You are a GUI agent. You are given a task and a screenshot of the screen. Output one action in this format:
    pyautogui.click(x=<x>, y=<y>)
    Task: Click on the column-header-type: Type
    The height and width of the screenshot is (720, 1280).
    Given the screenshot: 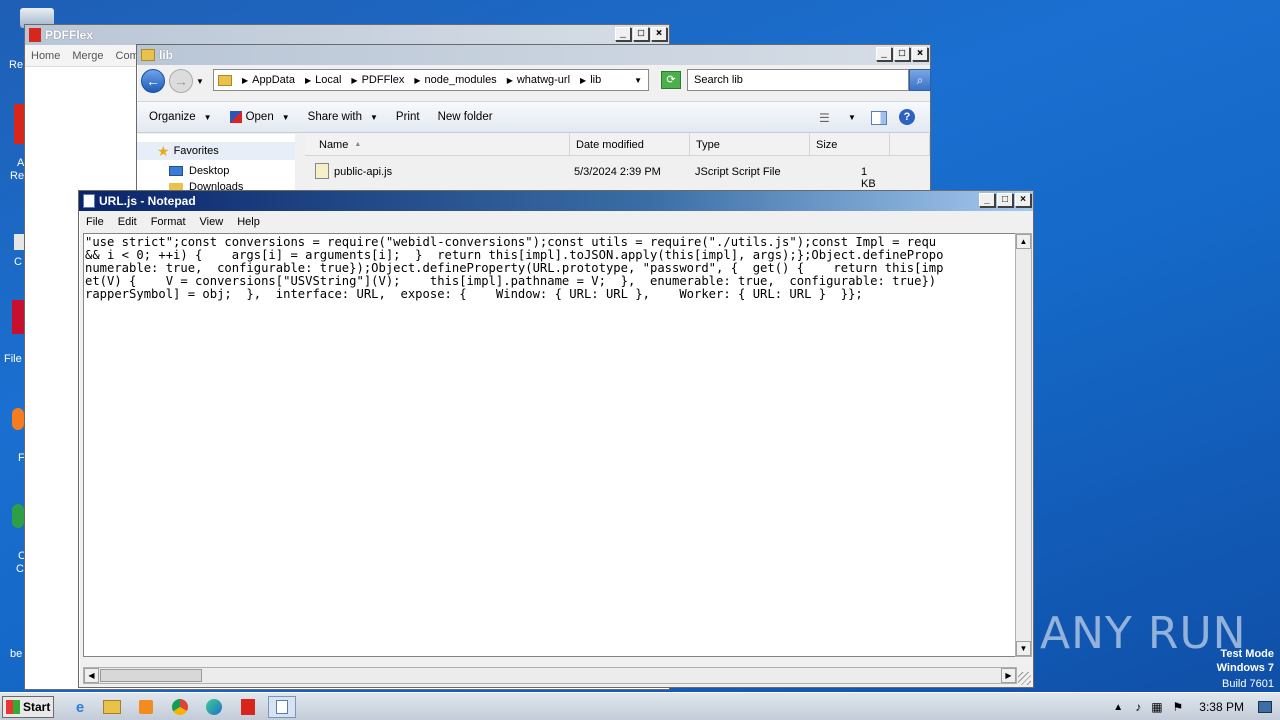 What is the action you would take?
    pyautogui.click(x=750, y=145)
    